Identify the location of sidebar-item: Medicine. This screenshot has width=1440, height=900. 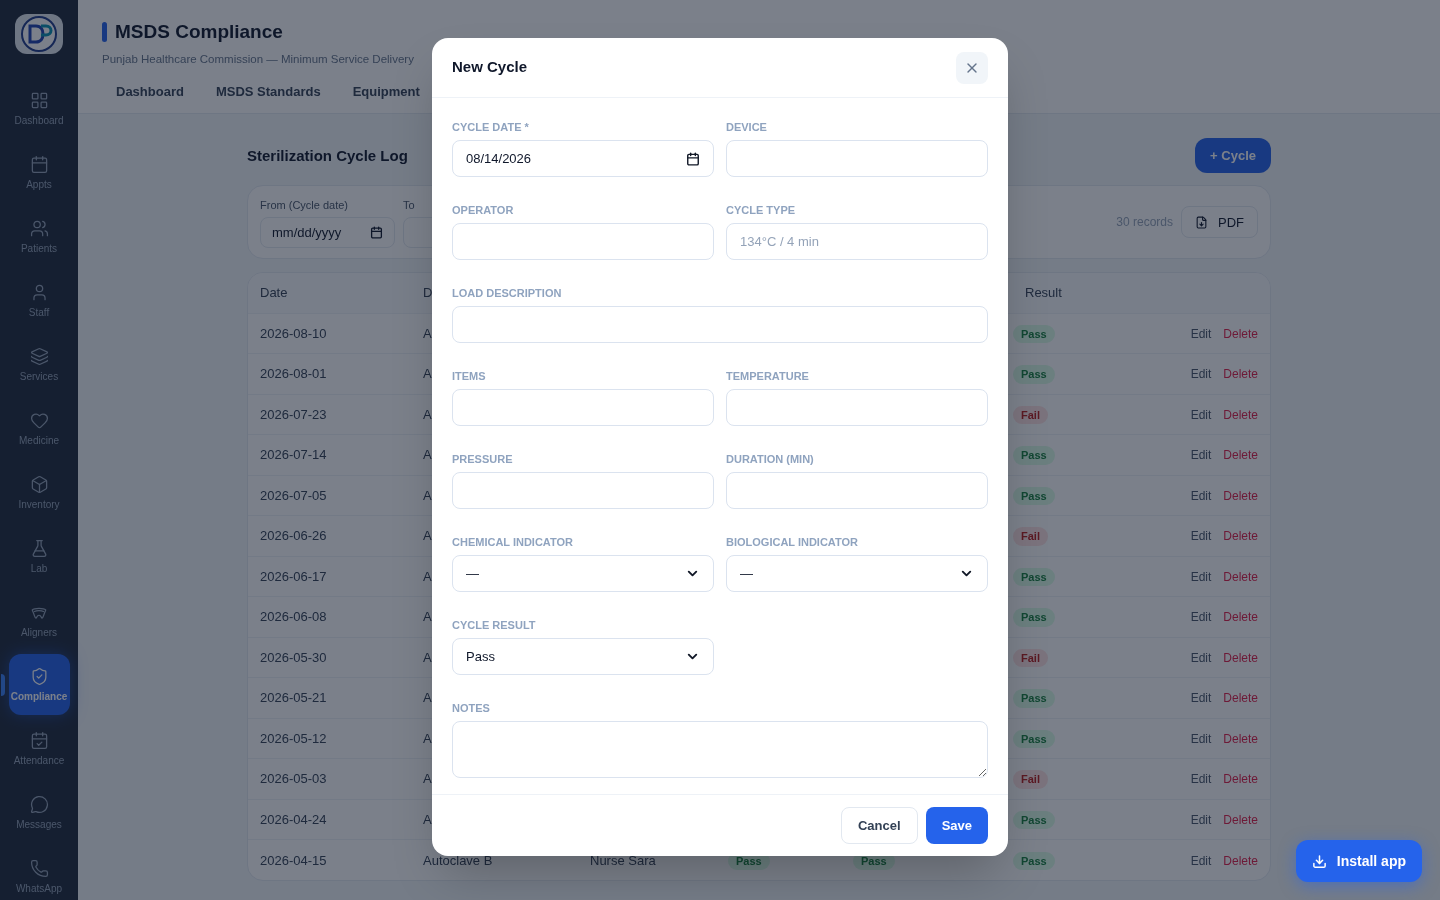
(39, 428).